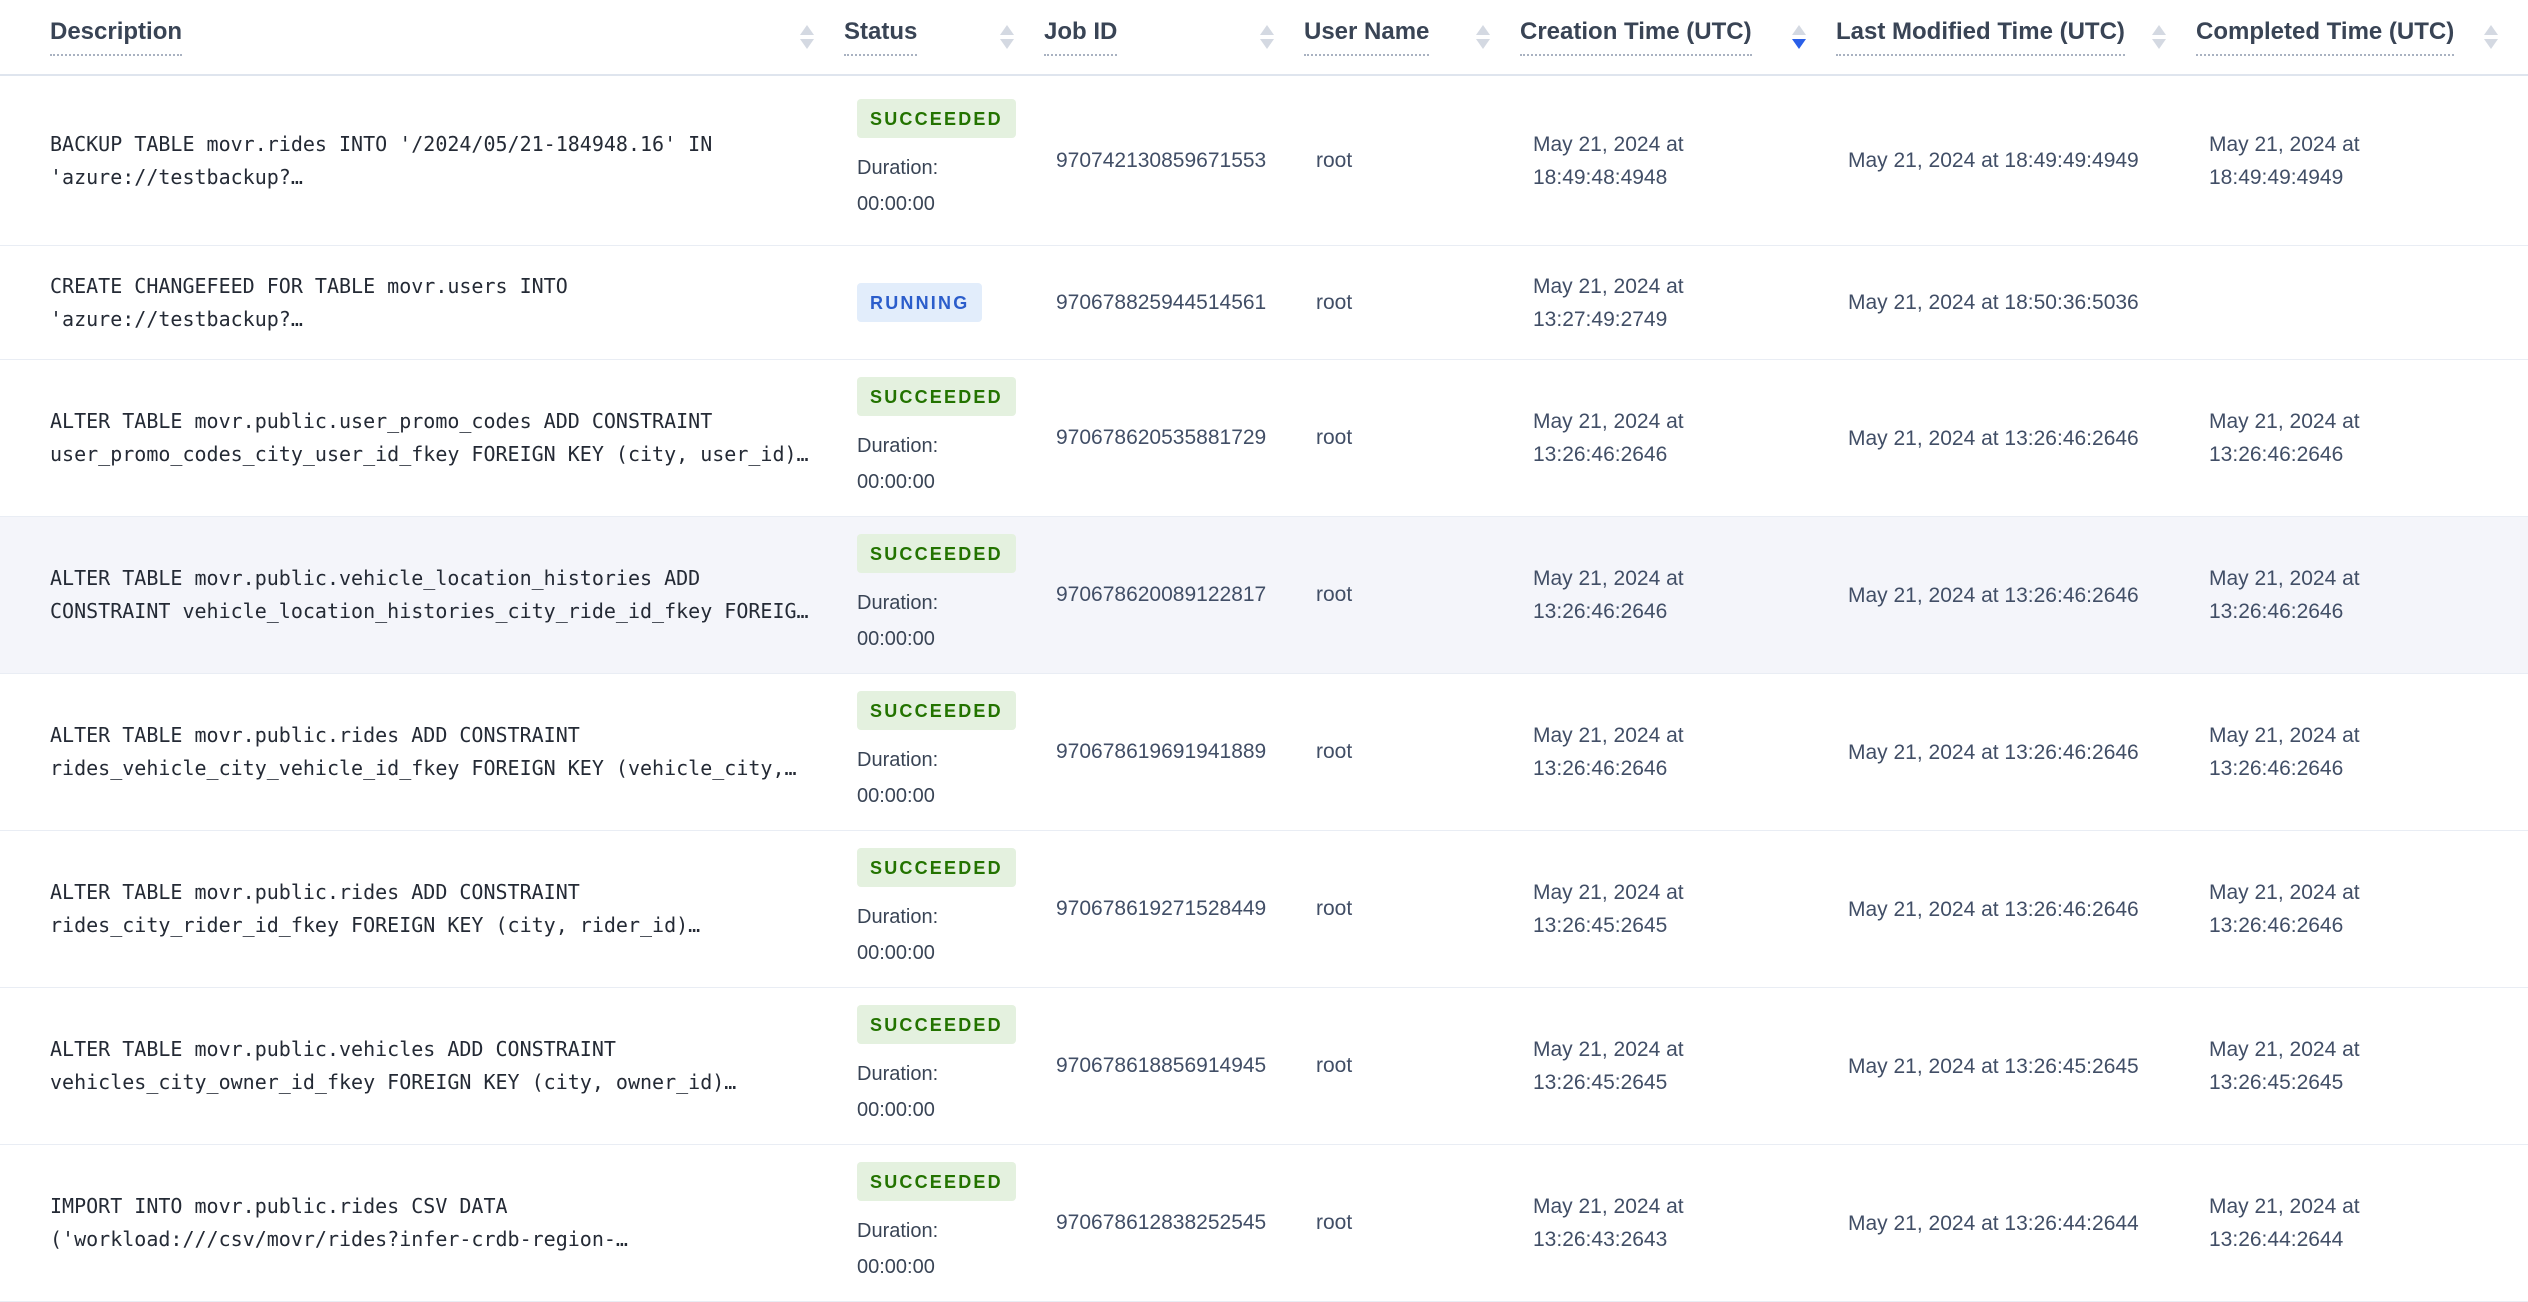  I want to click on creation-time-value: May 21, 2024 at 13:26:43:2643, so click(1608, 1223).